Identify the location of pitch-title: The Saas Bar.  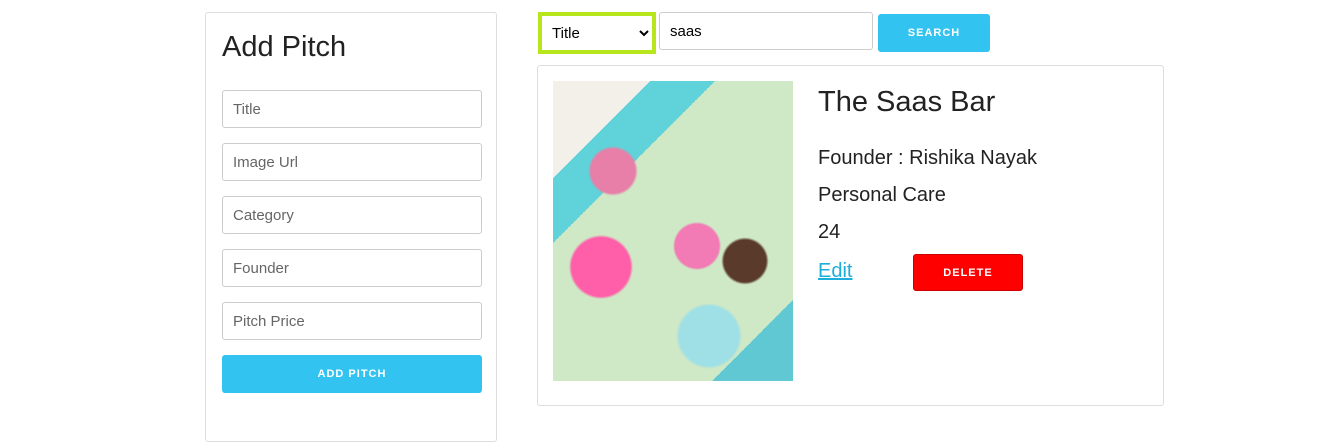
(907, 102).